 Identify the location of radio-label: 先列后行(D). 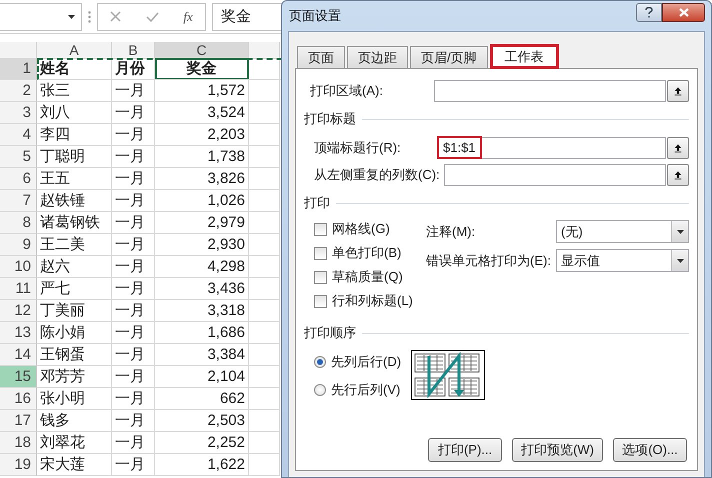
(366, 361).